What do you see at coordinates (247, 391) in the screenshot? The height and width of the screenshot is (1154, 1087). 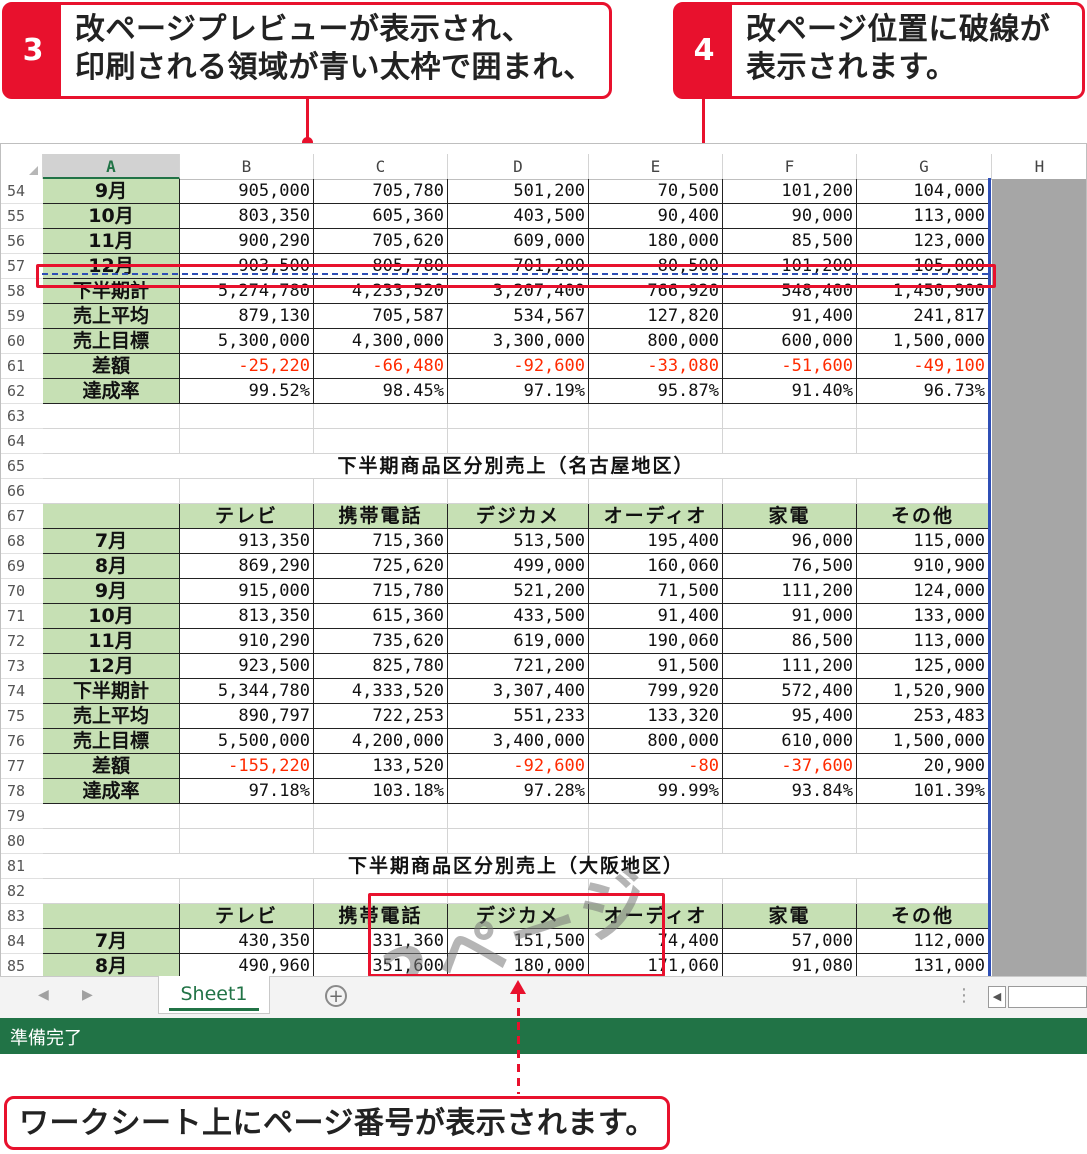 I see `value-cell: 99.52%` at bounding box center [247, 391].